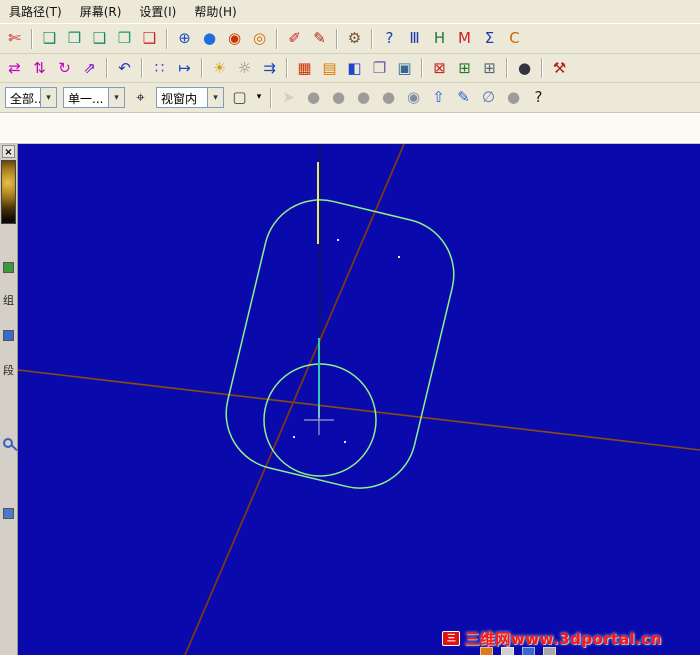 The image size is (700, 655). I want to click on solid-sweep-button: ❒, so click(124, 39).